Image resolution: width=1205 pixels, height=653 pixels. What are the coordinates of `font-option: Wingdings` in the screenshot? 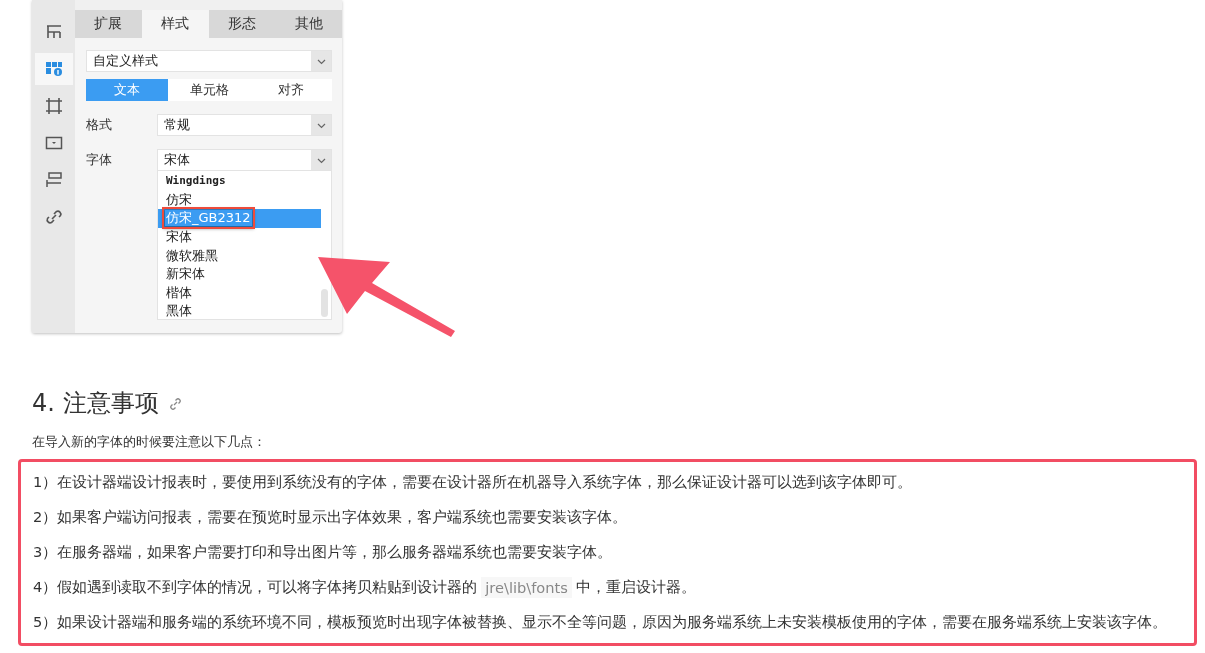 It's located at (239, 181).